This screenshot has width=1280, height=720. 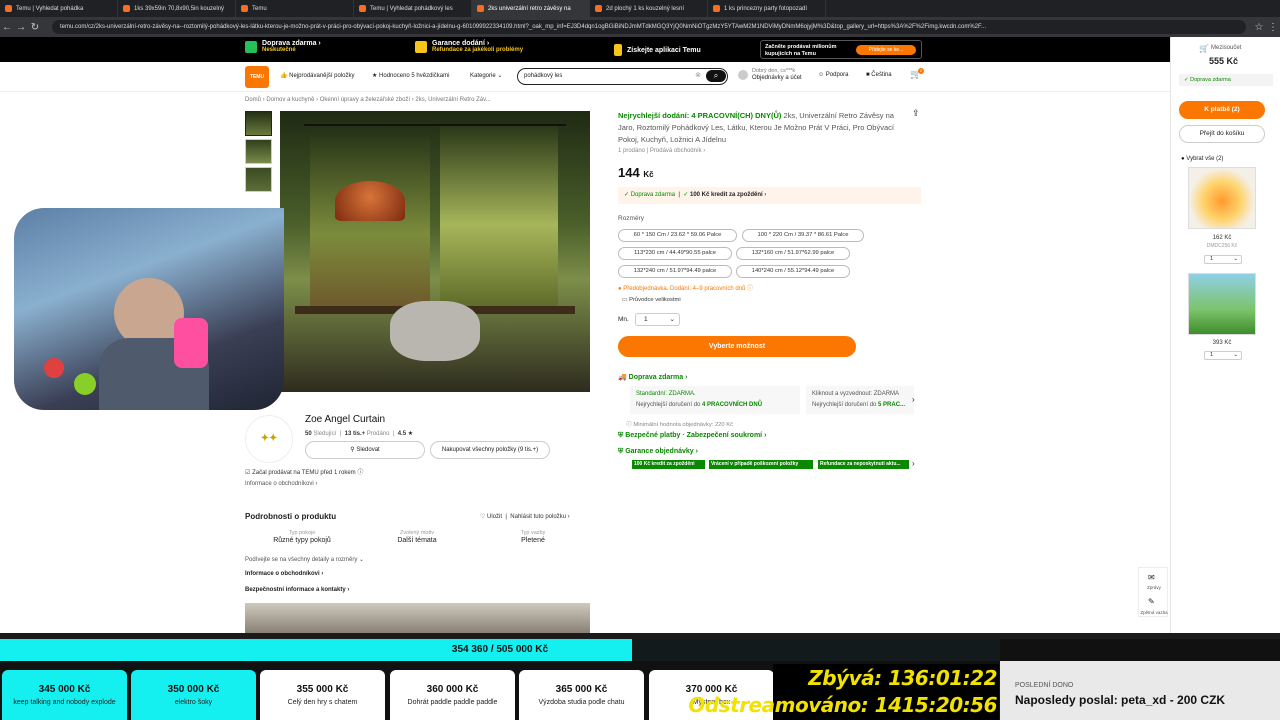 What do you see at coordinates (1273, 27) in the screenshot?
I see `extensions-icon: ⋮` at bounding box center [1273, 27].